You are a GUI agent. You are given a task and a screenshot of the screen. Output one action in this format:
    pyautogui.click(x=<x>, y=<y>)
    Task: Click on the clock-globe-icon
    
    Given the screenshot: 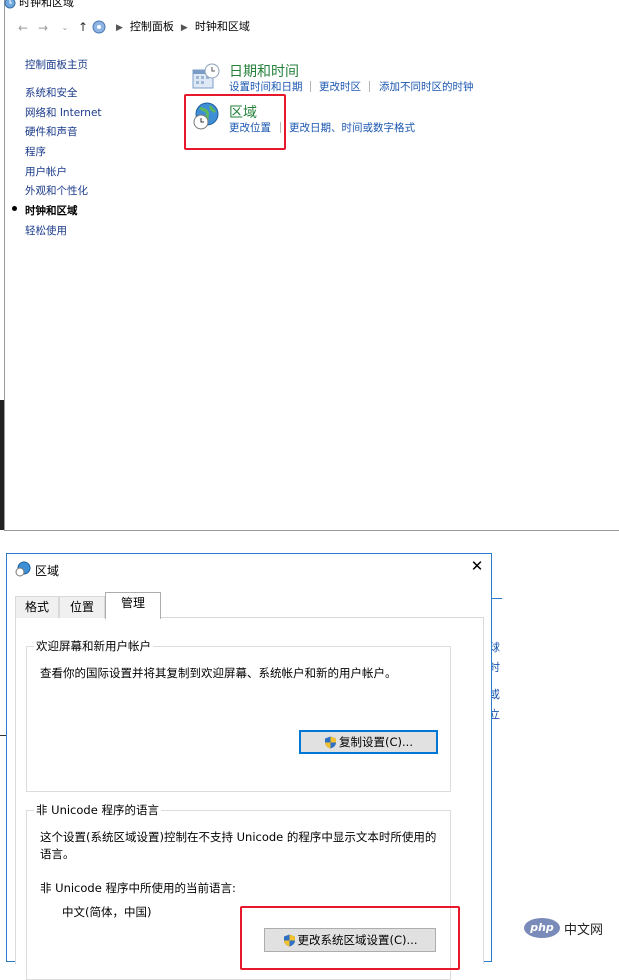 What is the action you would take?
    pyautogui.click(x=10, y=4)
    